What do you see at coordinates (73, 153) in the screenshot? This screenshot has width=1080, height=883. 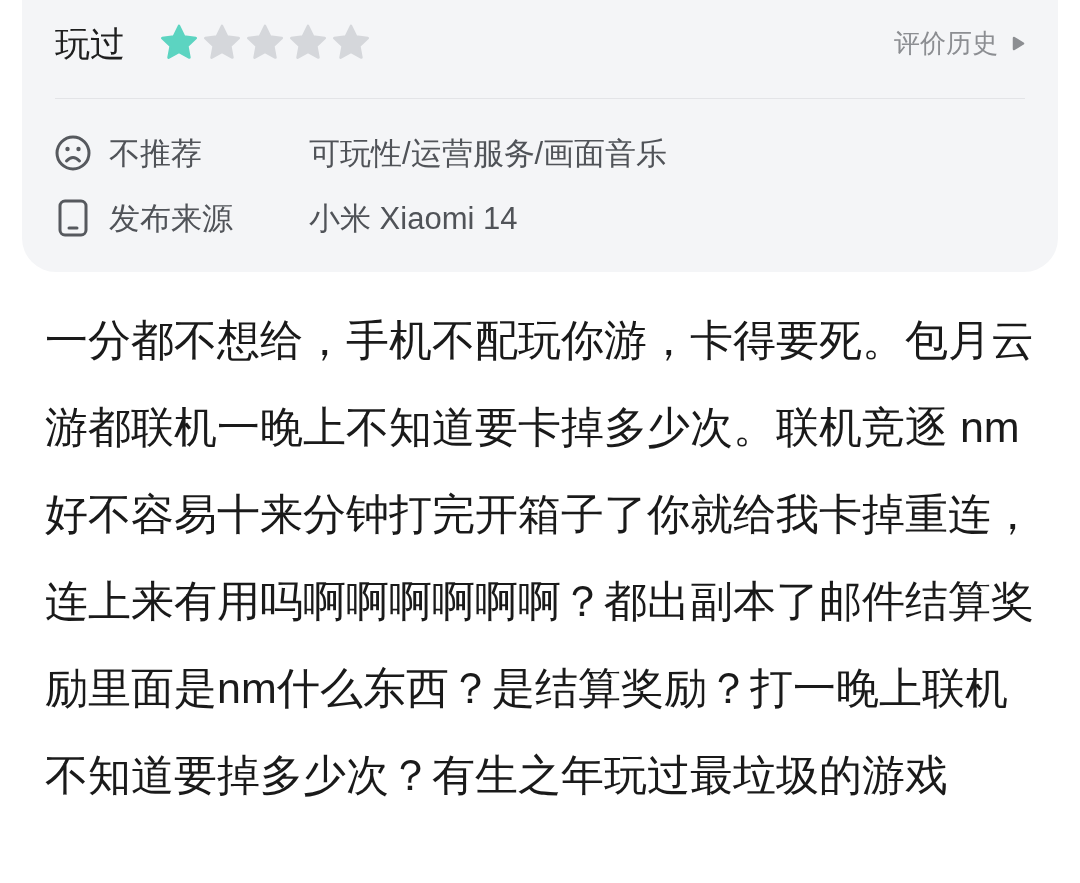 I see `sad-face-icon` at bounding box center [73, 153].